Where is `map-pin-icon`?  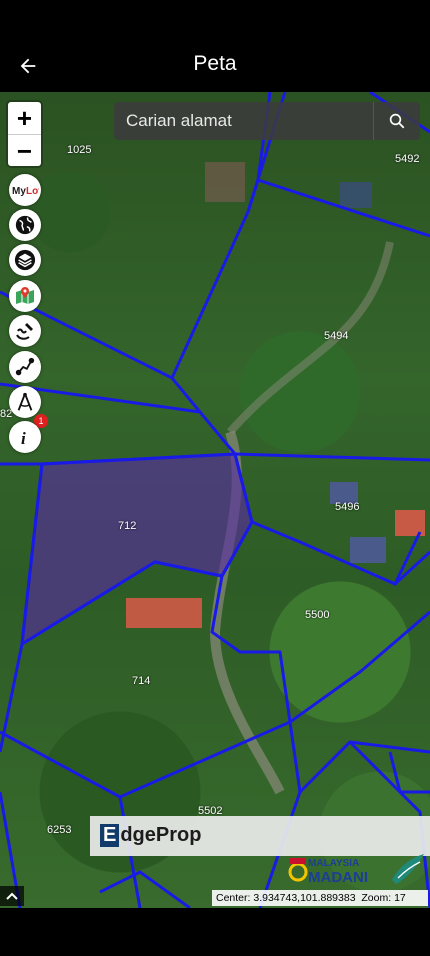 map-pin-icon is located at coordinates (25, 295).